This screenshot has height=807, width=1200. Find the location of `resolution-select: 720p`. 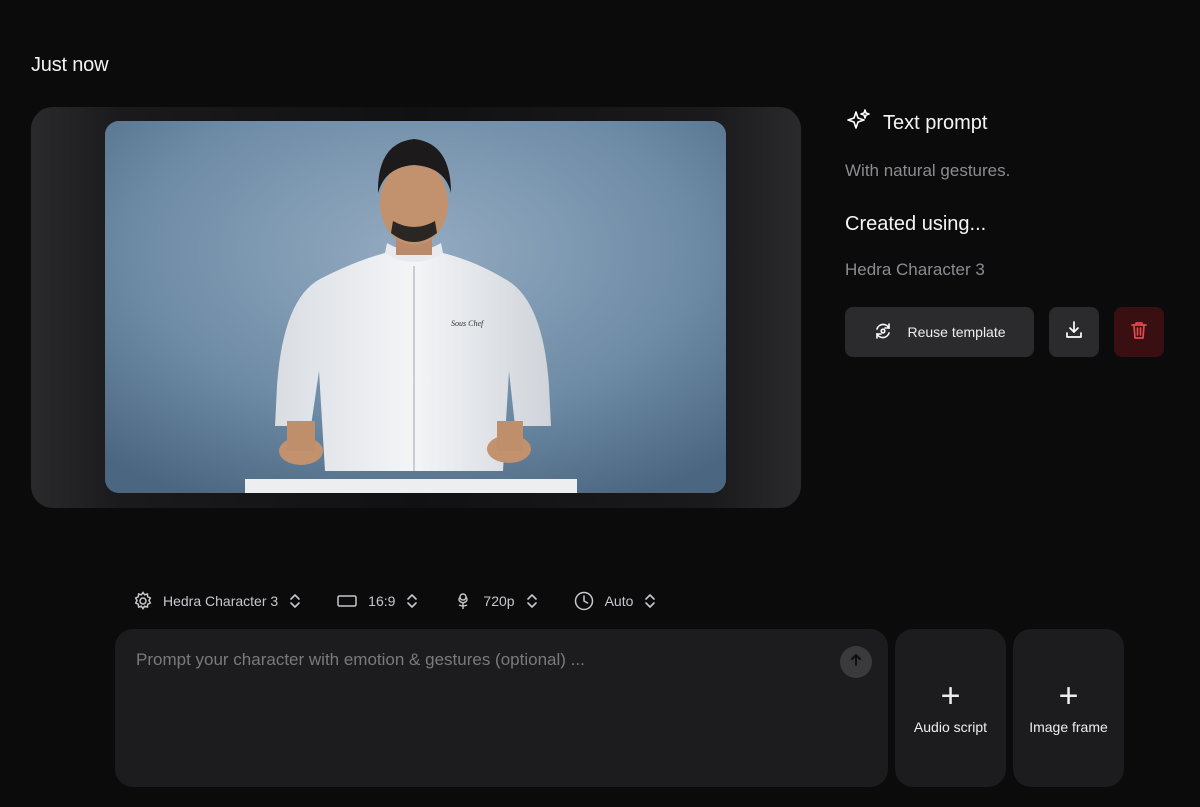

resolution-select: 720p is located at coordinates (495, 601).